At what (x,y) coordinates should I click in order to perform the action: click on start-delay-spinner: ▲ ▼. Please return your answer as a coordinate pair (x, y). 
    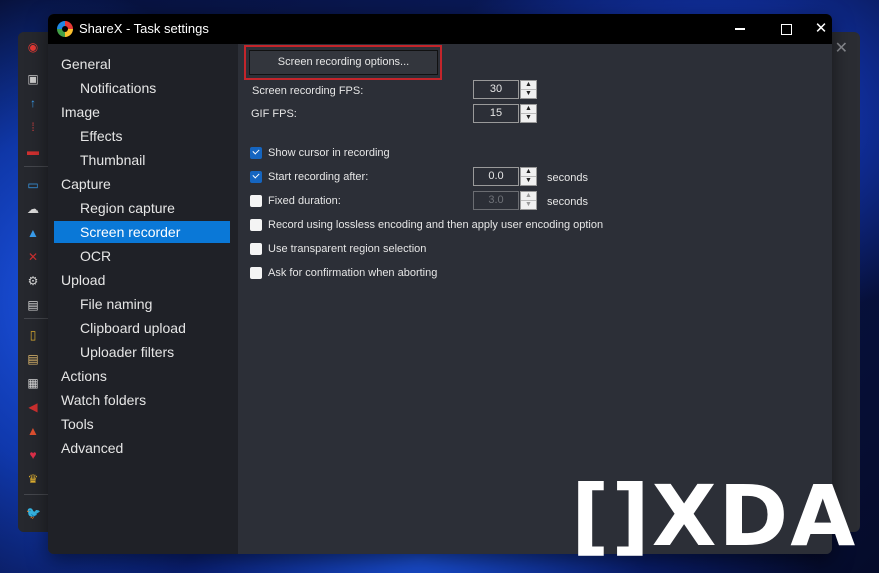
    Looking at the image, I should click on (528, 176).